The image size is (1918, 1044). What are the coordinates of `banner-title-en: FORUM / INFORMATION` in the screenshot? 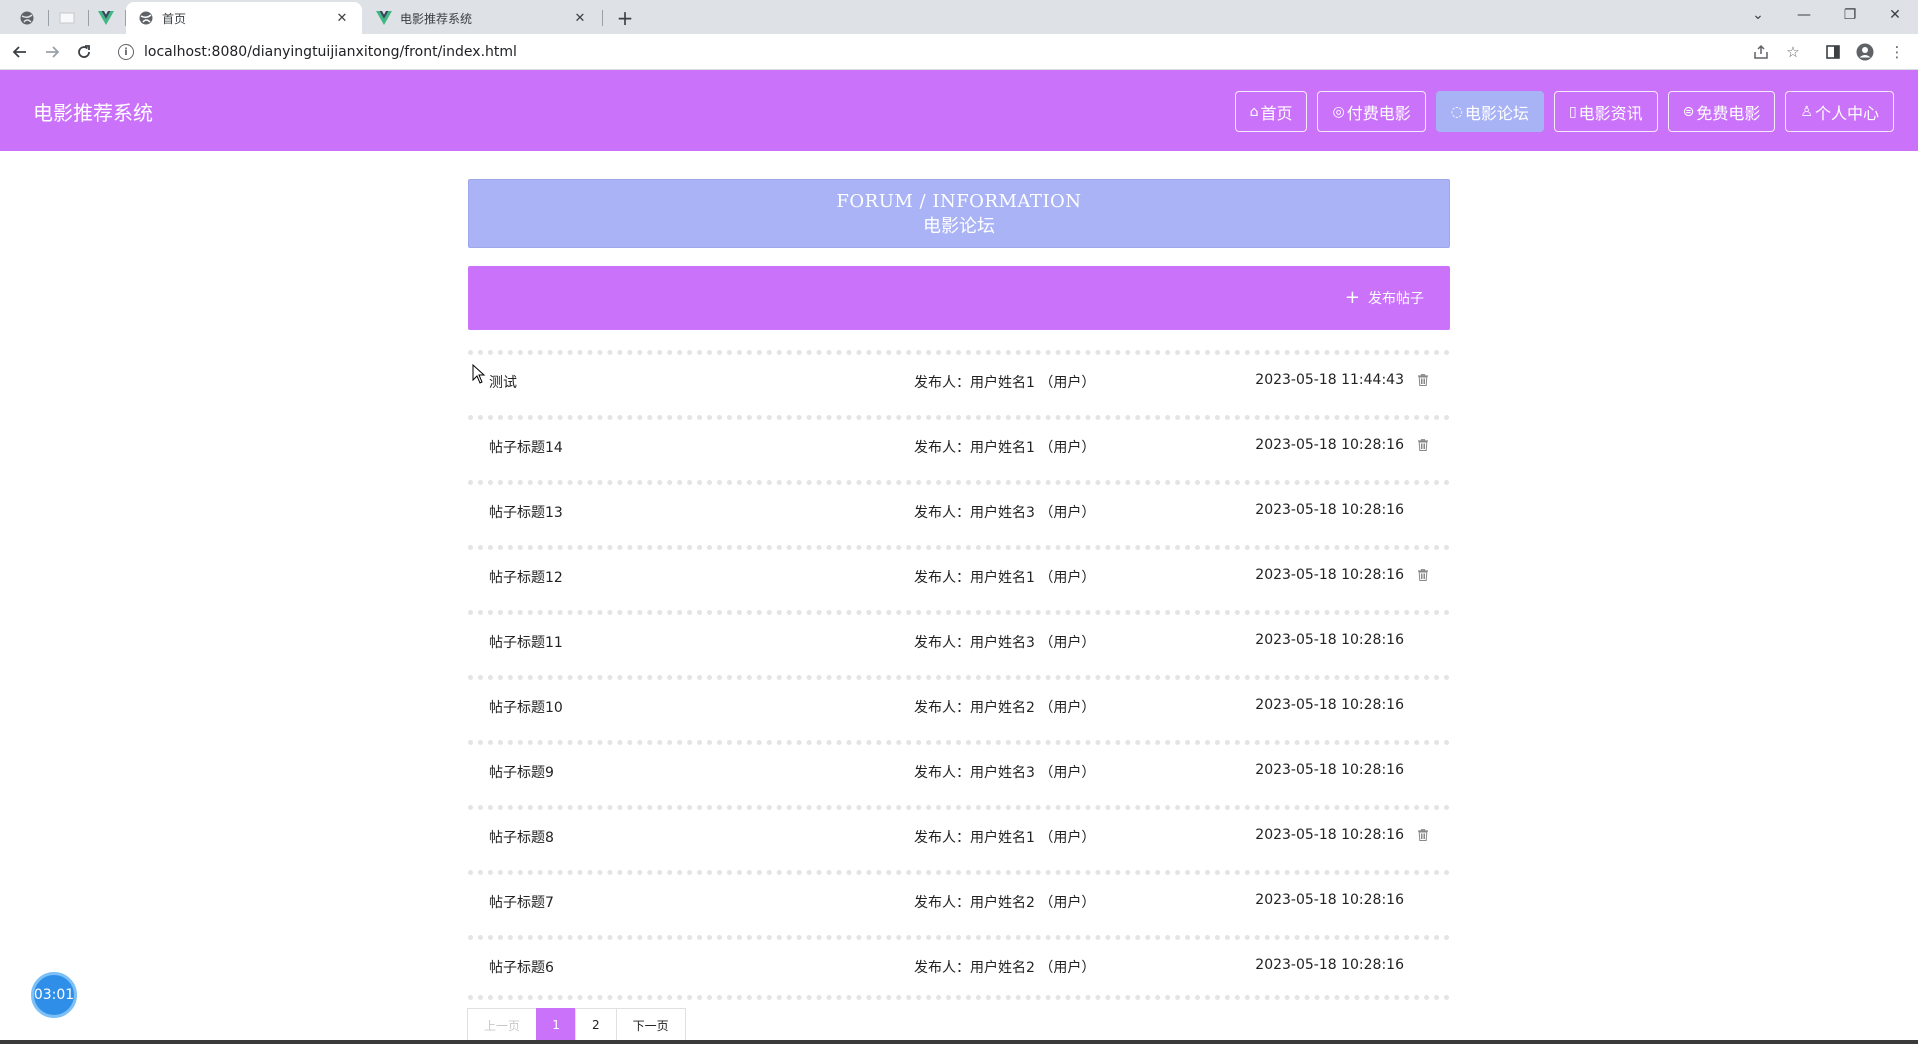 It's located at (959, 201).